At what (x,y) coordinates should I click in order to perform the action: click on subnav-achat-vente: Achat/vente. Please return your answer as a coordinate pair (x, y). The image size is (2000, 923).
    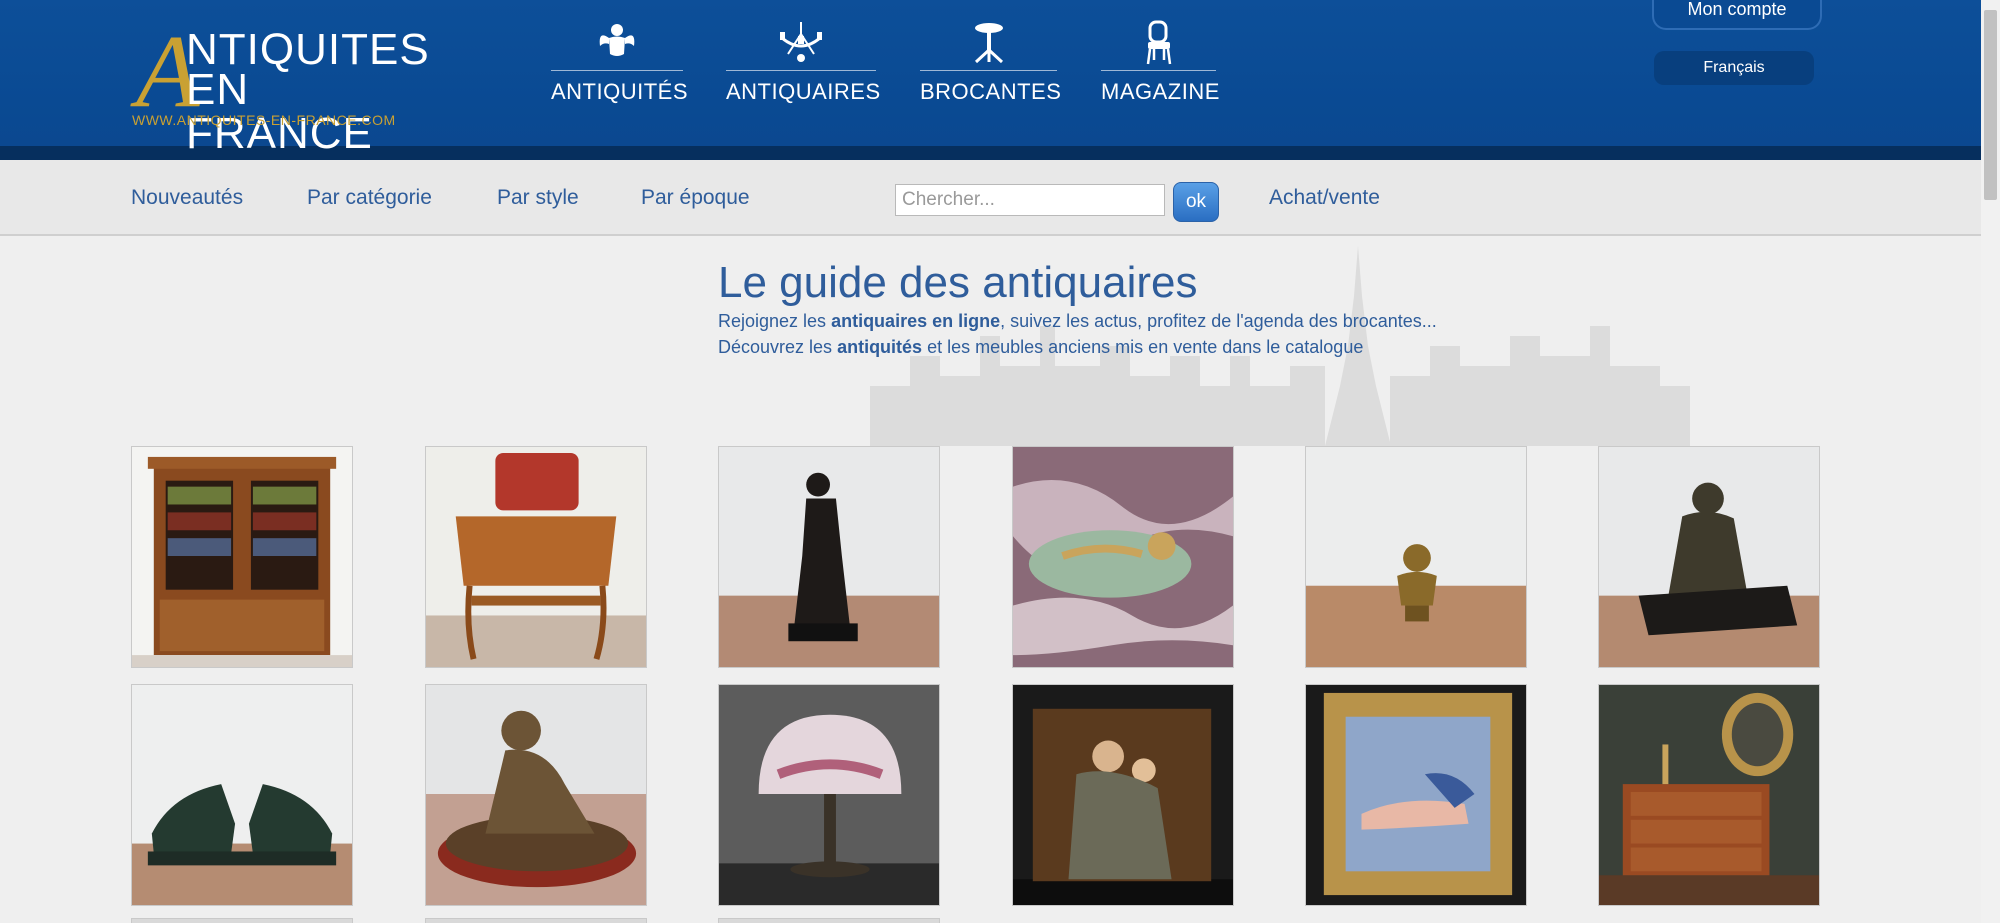
    Looking at the image, I should click on (1324, 198).